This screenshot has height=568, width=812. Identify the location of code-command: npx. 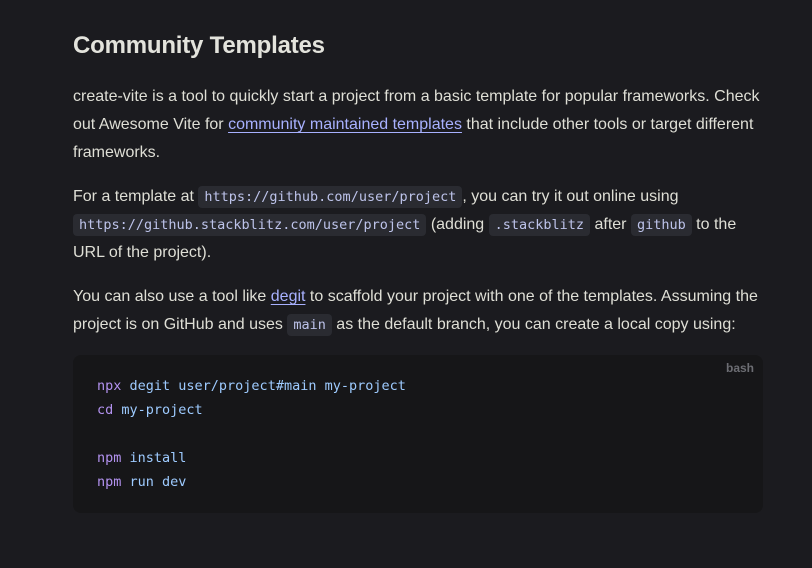
(109, 386).